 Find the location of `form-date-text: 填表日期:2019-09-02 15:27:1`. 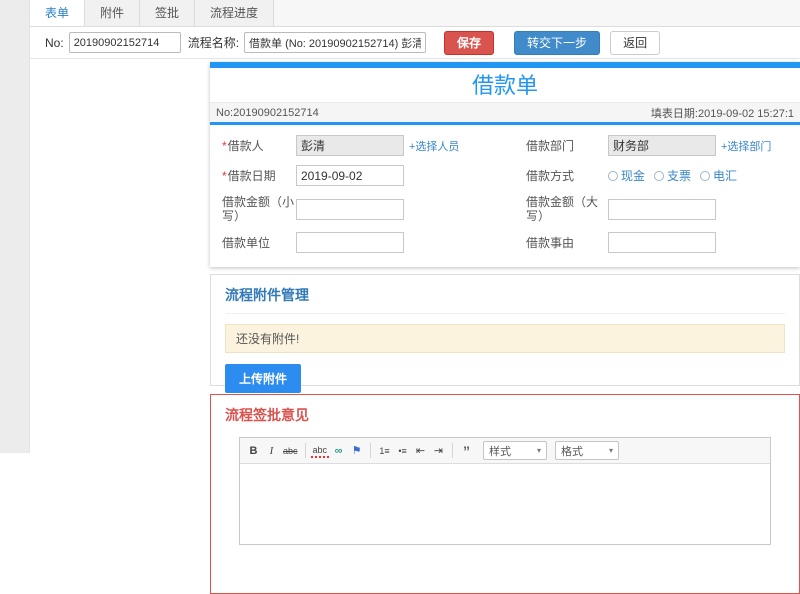

form-date-text: 填表日期:2019-09-02 15:27:1 is located at coordinates (722, 113).